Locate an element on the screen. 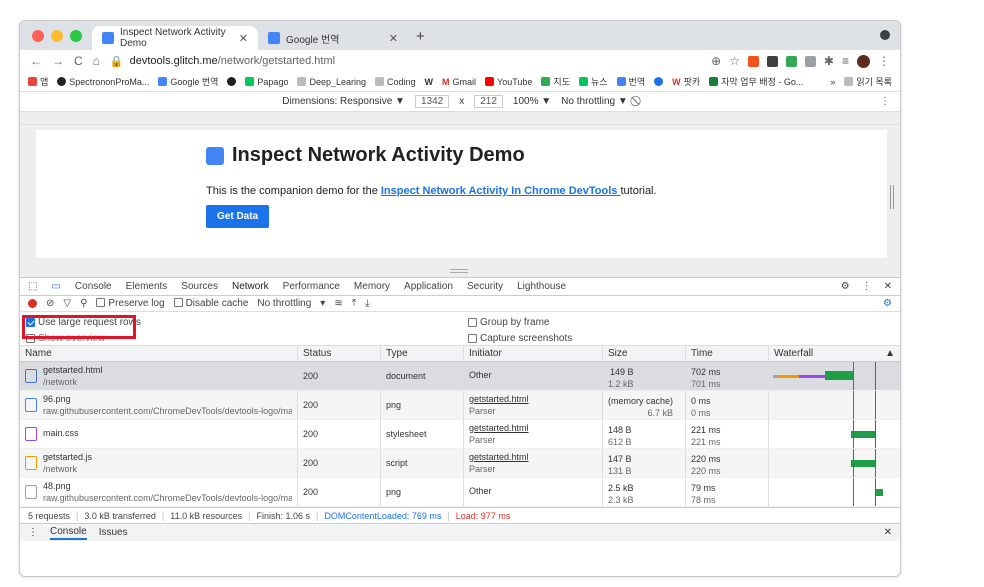 Image resolution: width=984 pixels, height=587 pixels. device-toggle-icon: ▭ is located at coordinates (55, 286).